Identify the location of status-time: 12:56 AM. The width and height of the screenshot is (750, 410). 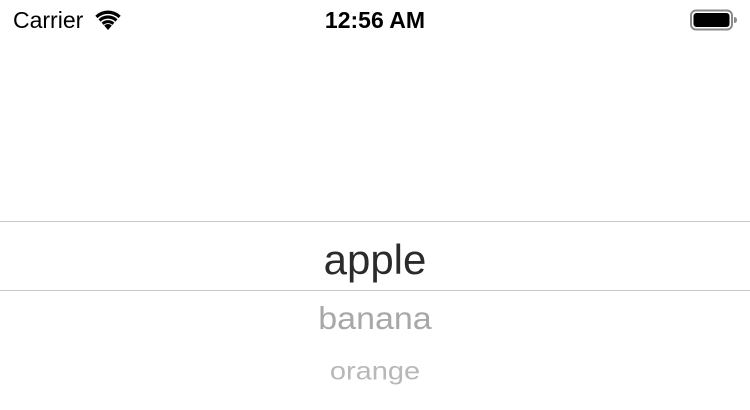
(375, 20).